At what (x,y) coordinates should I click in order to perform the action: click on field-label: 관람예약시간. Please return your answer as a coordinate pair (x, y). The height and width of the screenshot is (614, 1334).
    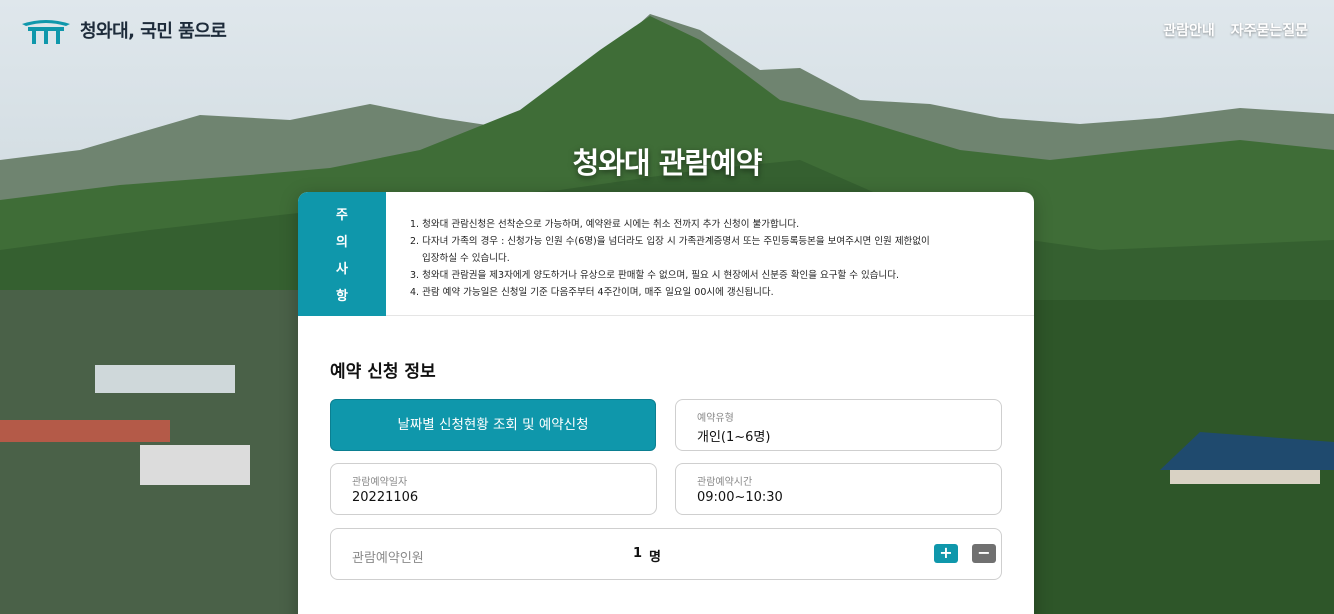
    Looking at the image, I should click on (725, 482).